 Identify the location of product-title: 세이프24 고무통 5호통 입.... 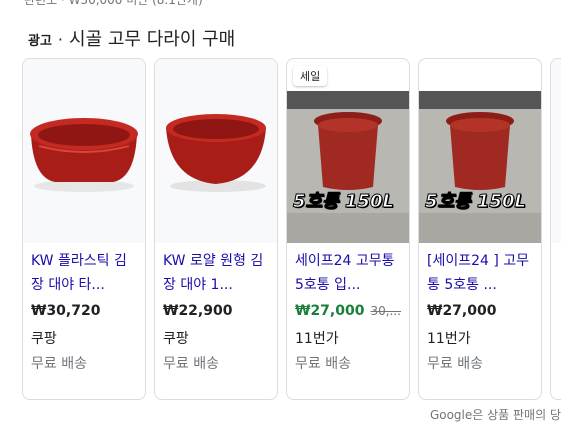
(349, 273).